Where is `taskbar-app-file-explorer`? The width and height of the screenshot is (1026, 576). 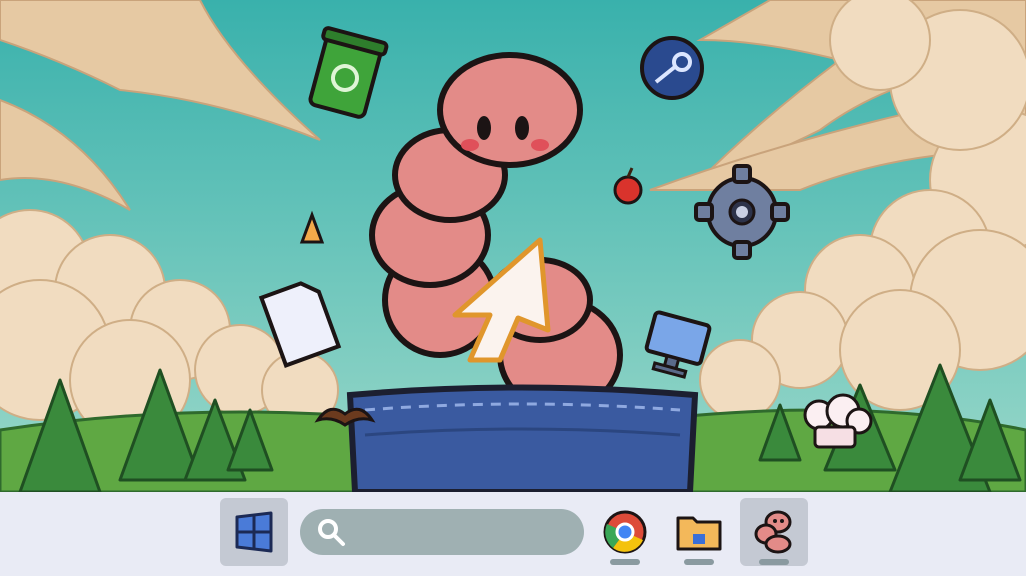 taskbar-app-file-explorer is located at coordinates (699, 532).